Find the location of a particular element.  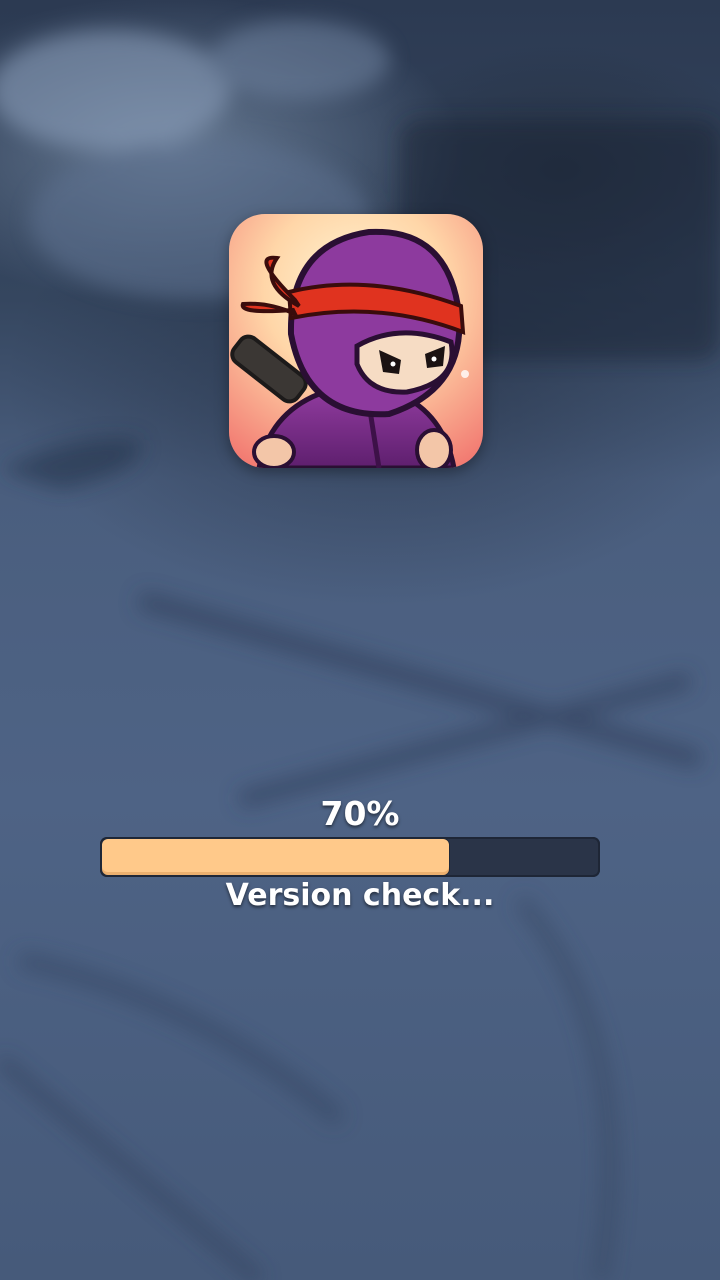

loading-percentage: 70% is located at coordinates (360, 813).